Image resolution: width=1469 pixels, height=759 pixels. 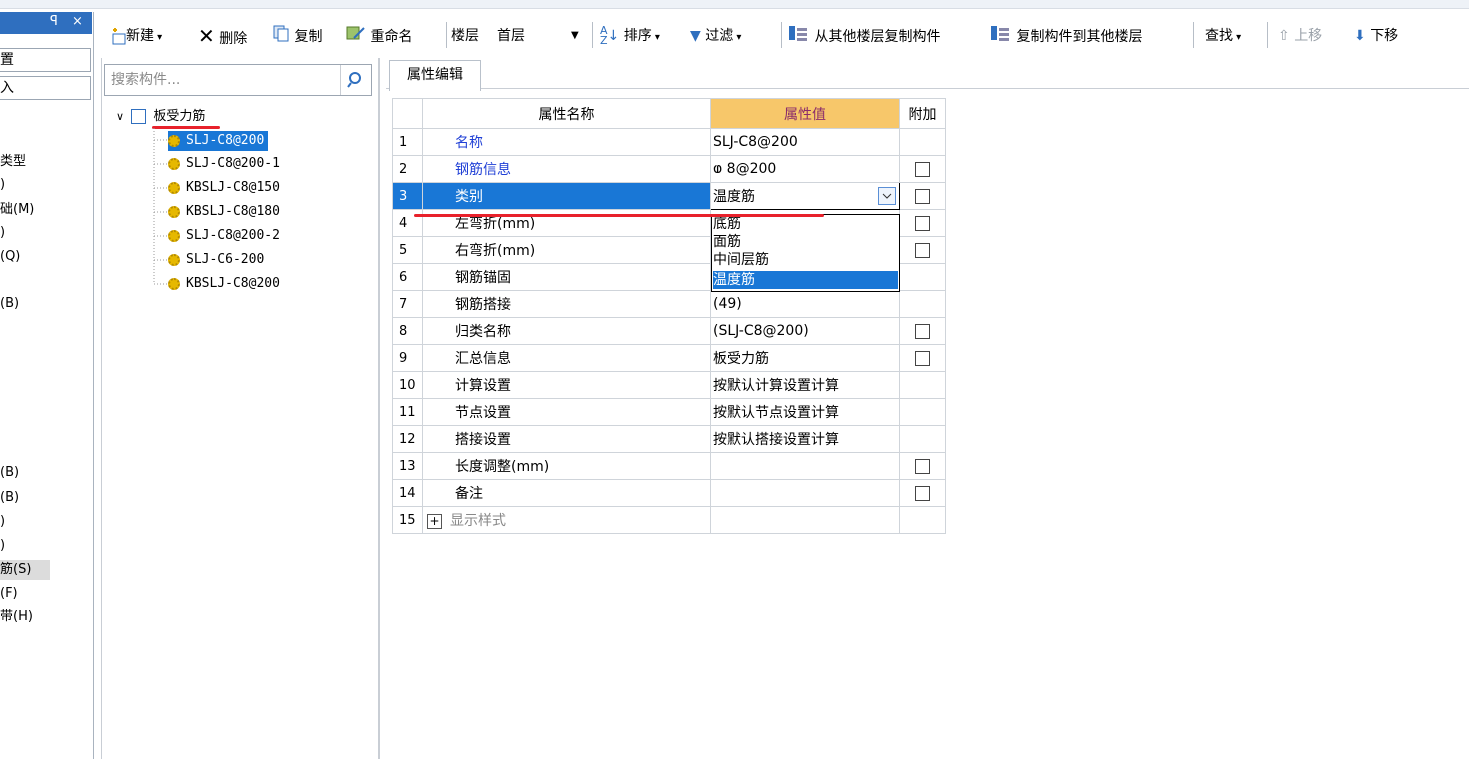 What do you see at coordinates (407, 142) in the screenshot?
I see `row-number: 1` at bounding box center [407, 142].